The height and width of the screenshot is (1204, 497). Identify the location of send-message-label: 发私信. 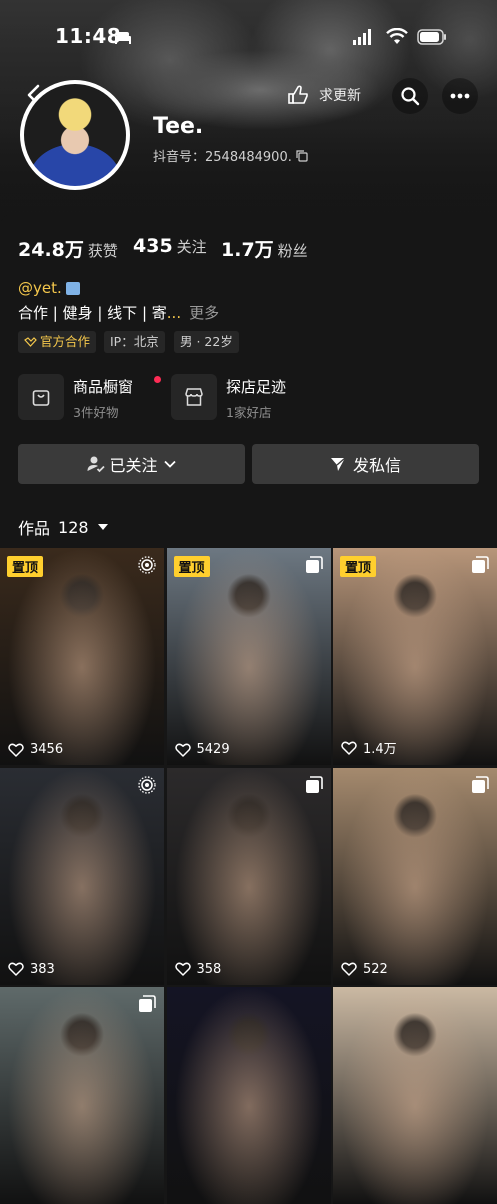
(376, 465).